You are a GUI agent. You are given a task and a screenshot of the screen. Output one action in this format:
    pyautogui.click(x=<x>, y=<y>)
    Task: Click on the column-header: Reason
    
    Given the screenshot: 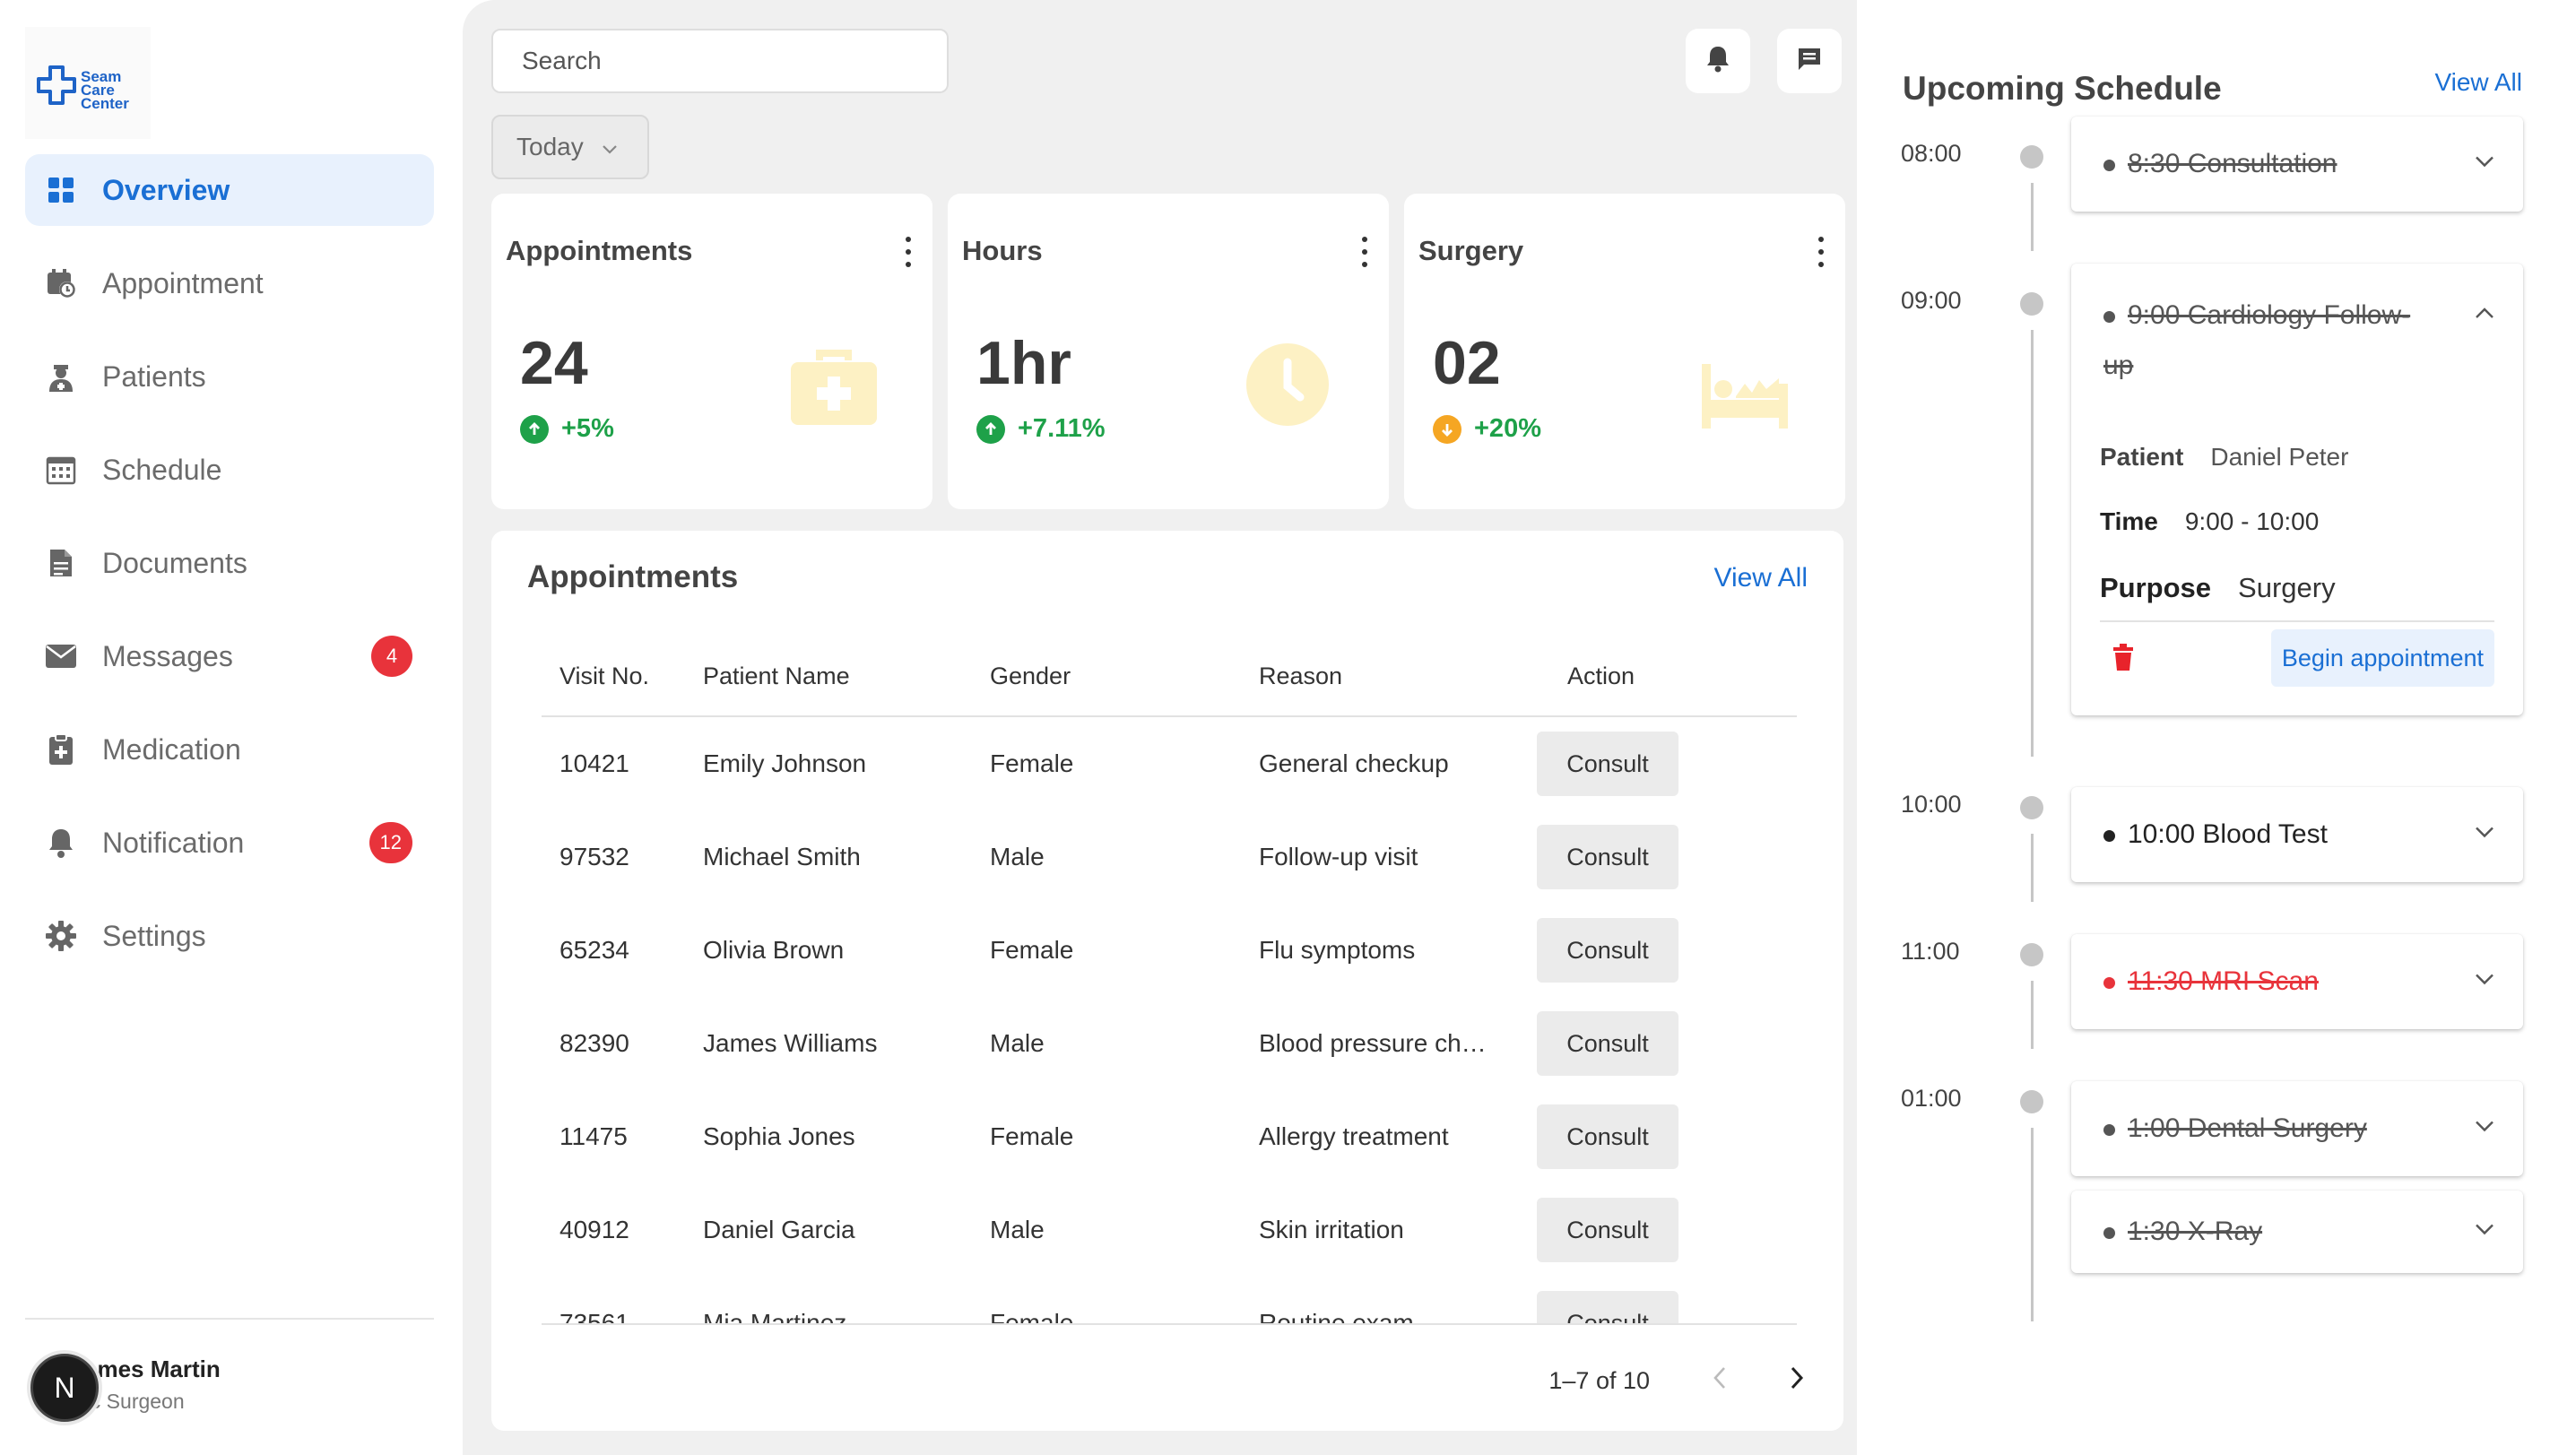 What is the action you would take?
    pyautogui.click(x=1375, y=676)
    